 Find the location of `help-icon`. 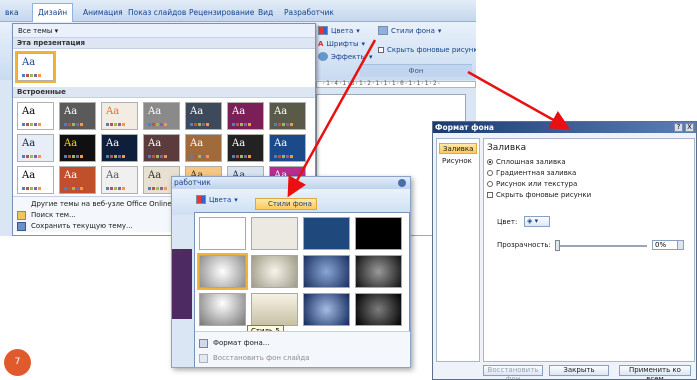

help-icon is located at coordinates (402, 183).